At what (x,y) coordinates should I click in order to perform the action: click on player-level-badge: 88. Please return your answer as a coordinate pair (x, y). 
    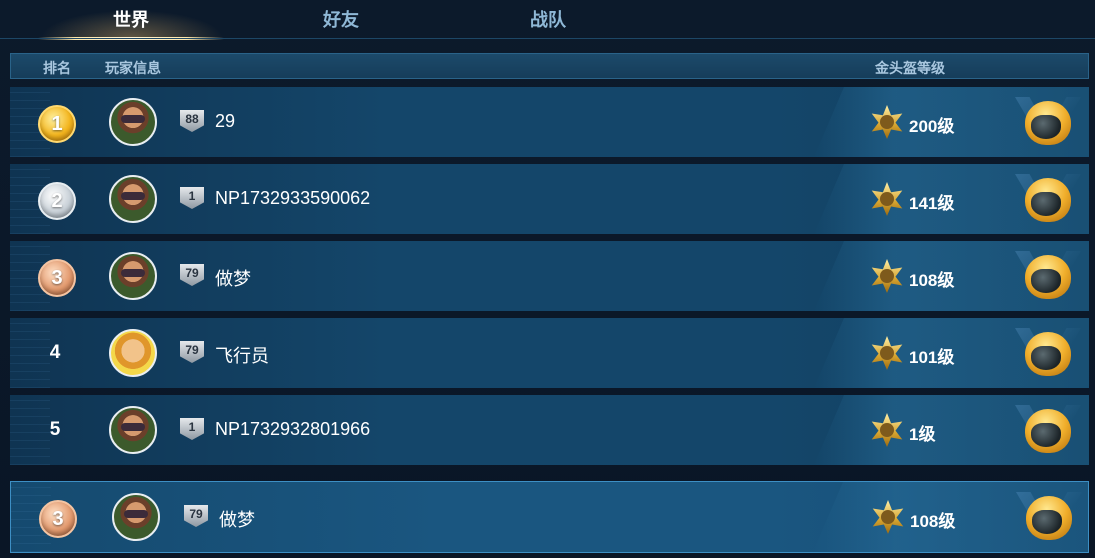
    Looking at the image, I should click on (192, 121).